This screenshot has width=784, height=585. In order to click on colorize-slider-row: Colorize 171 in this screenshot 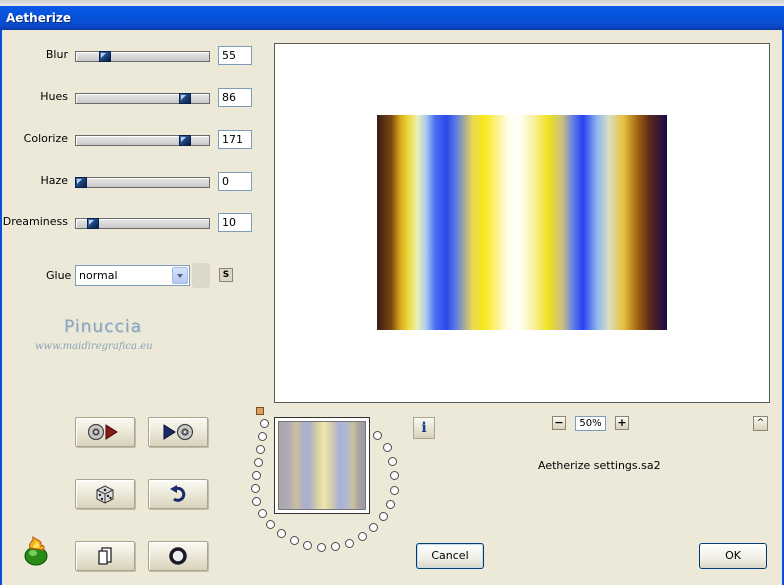, I will do `click(132, 140)`.